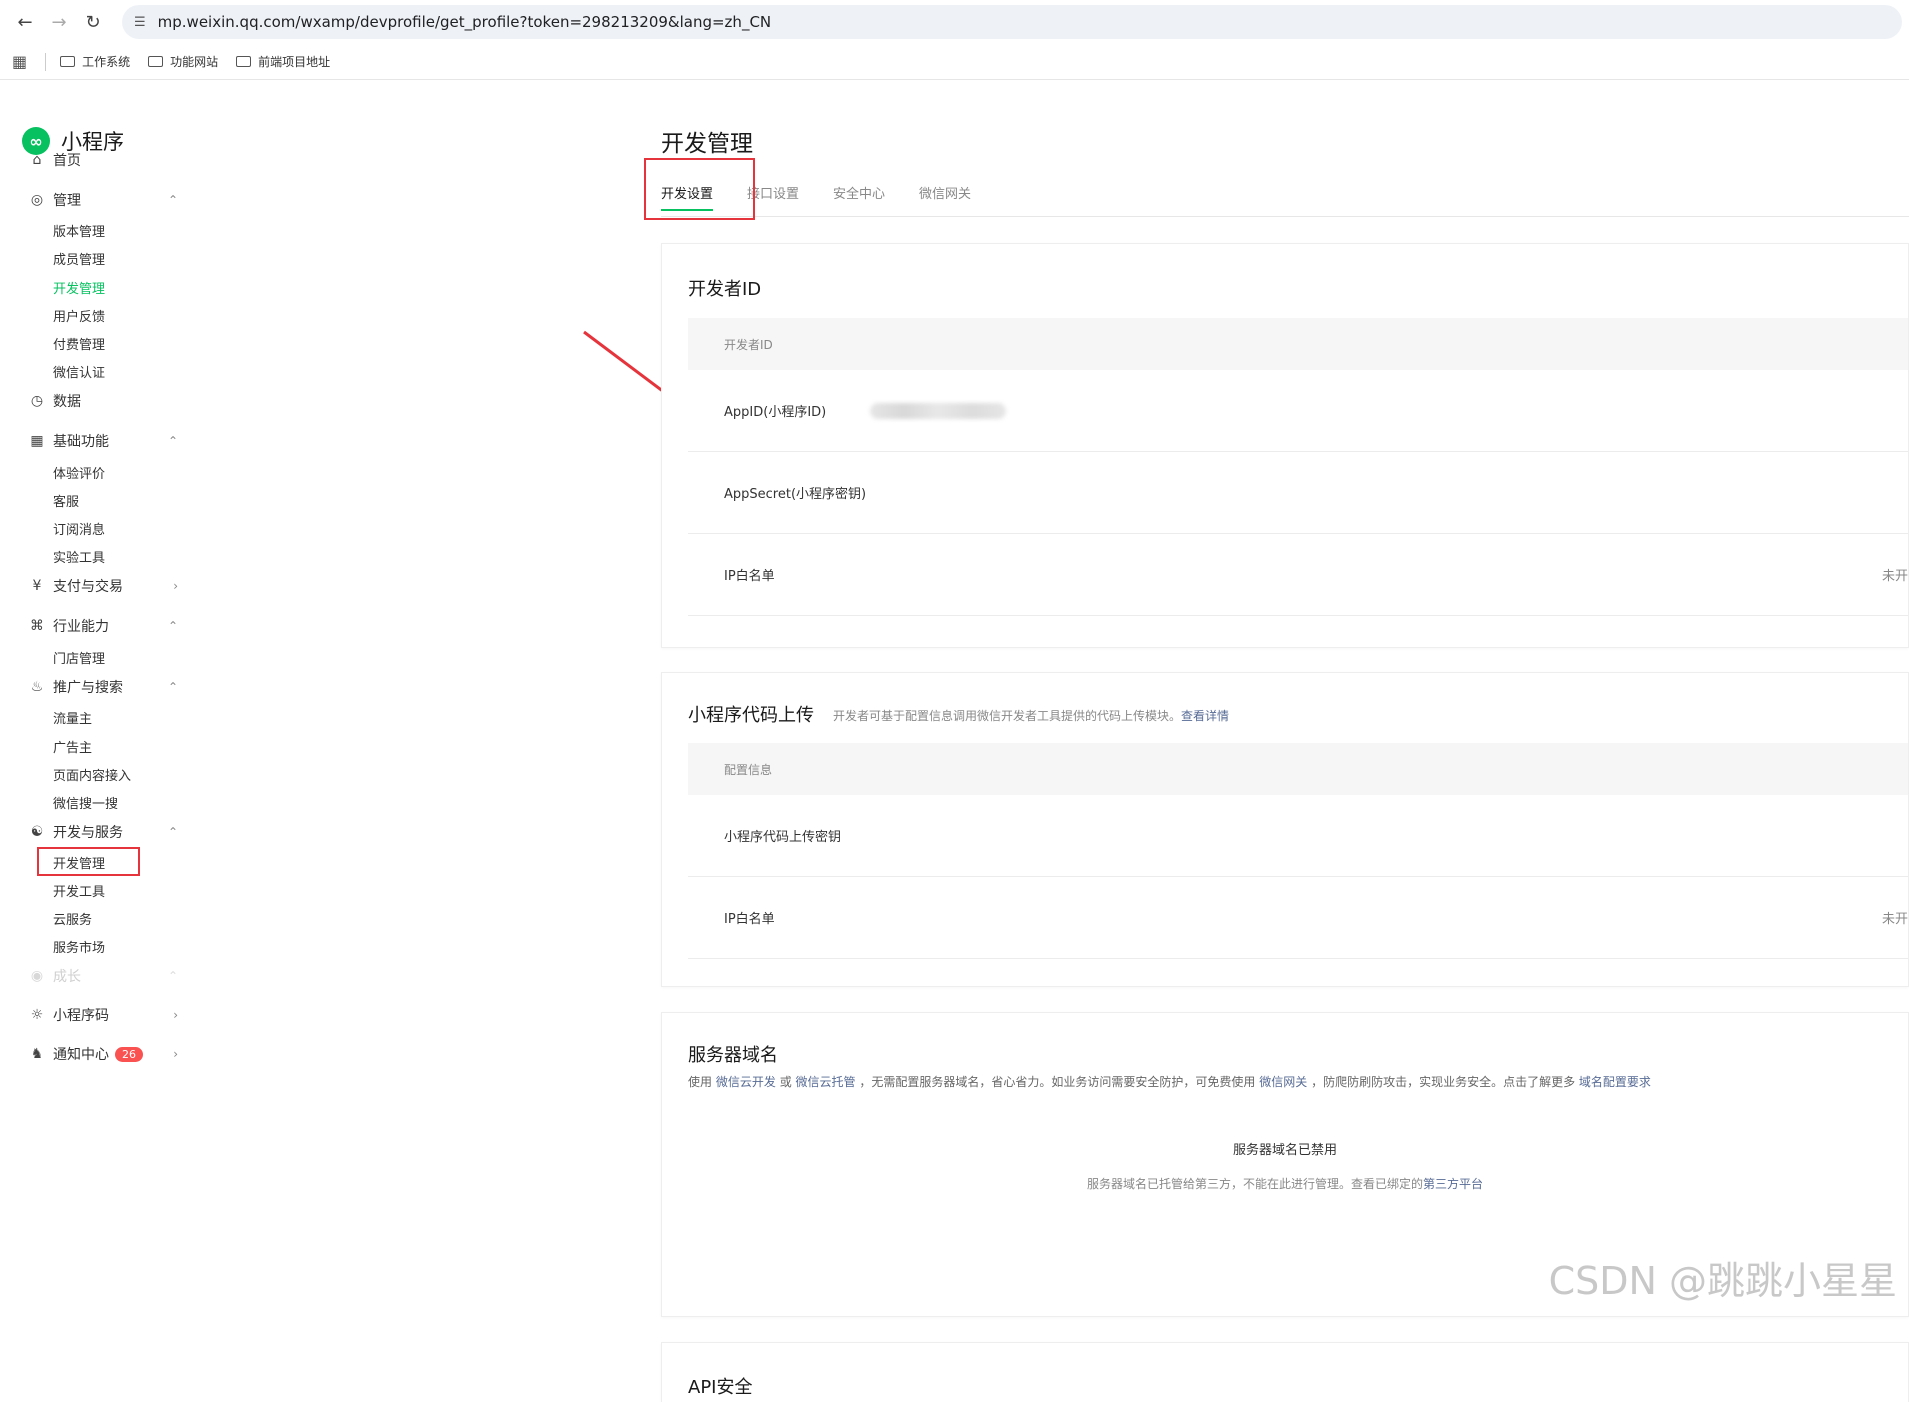 The image size is (1909, 1402). I want to click on row-appsecret: AppSecret(小程序密钥), so click(1298, 493).